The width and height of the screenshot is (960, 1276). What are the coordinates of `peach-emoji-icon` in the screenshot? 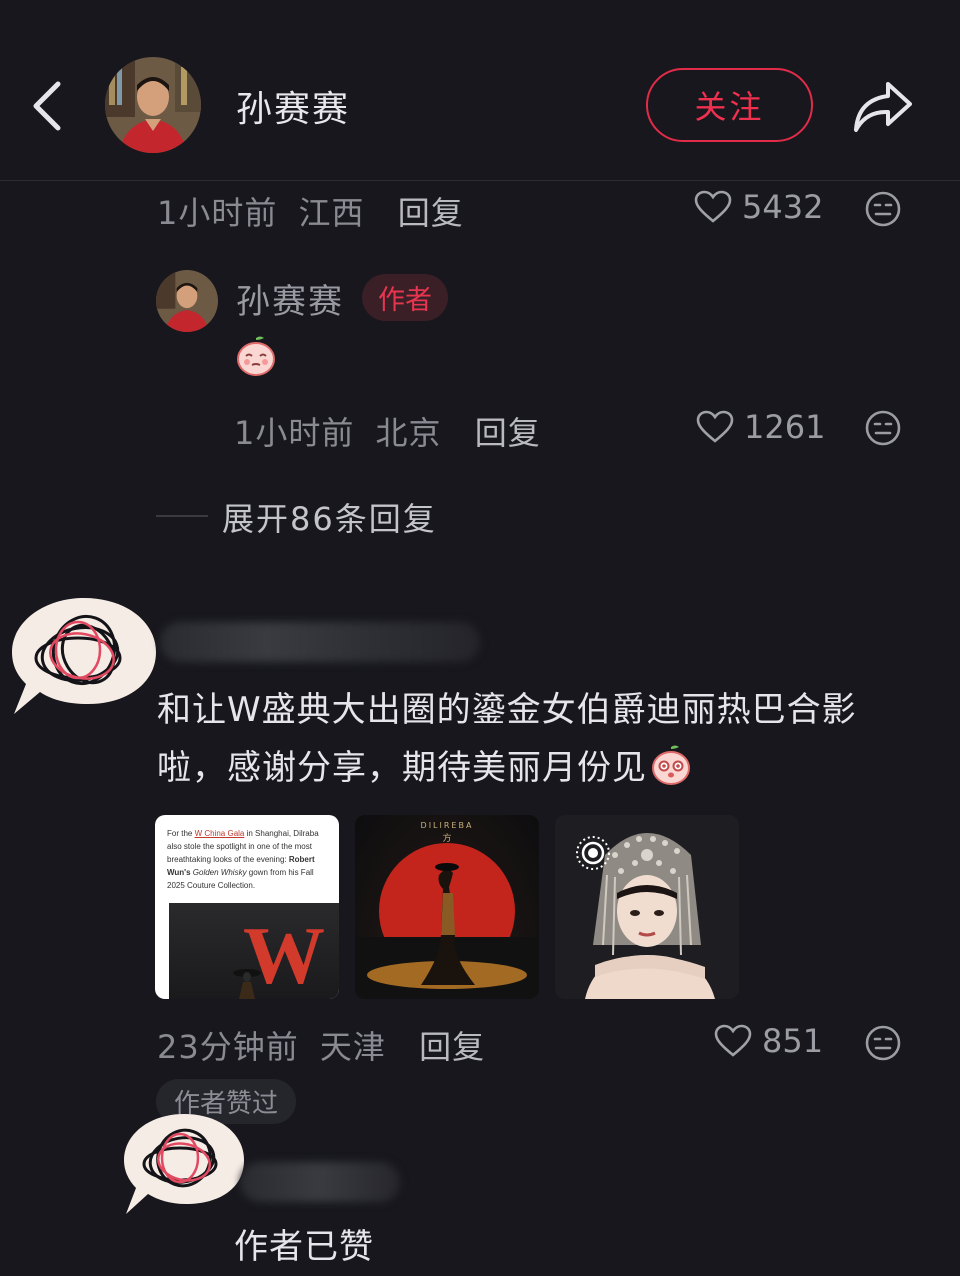 It's located at (671, 765).